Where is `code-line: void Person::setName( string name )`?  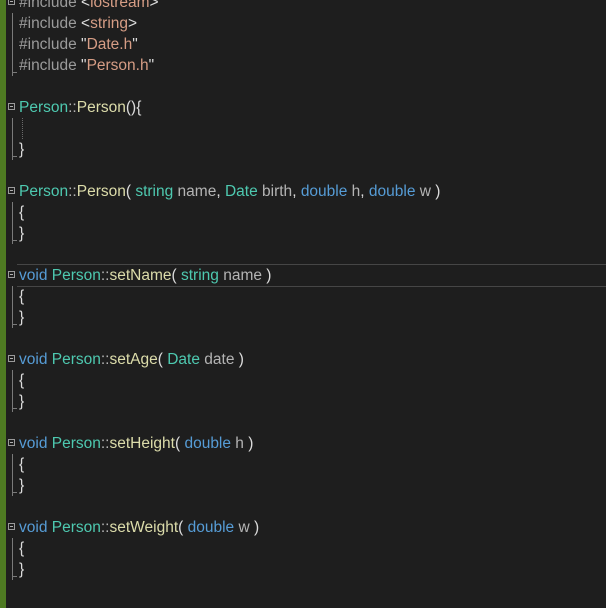 code-line: void Person::setName( string name ) is located at coordinates (303, 275).